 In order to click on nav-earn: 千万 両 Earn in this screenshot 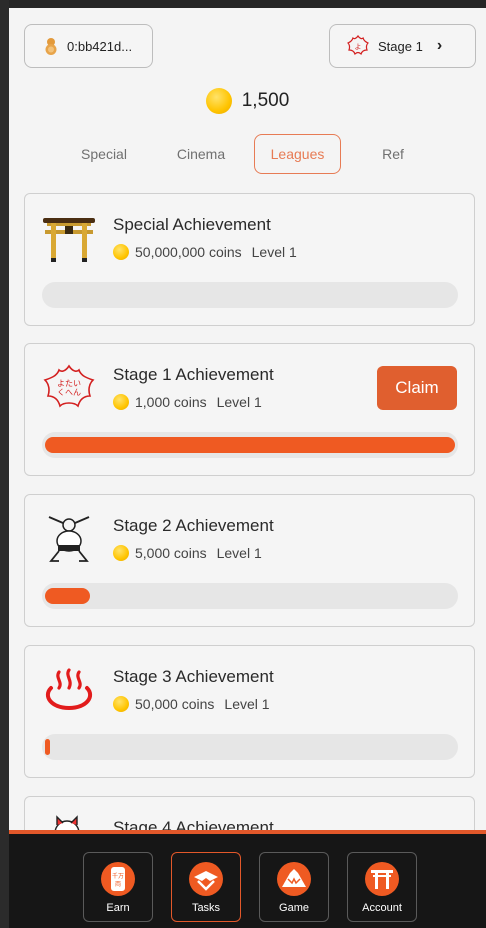, I will do `click(118, 887)`.